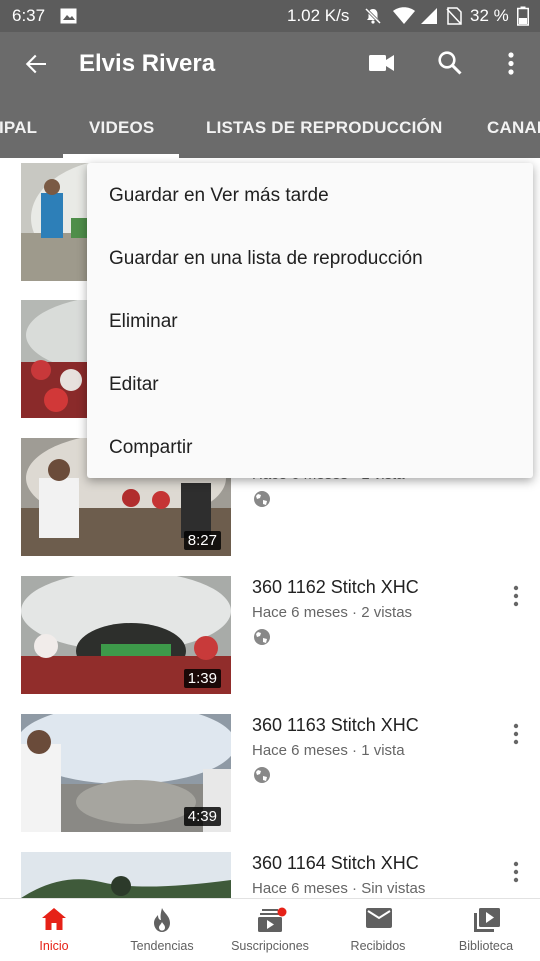 The width and height of the screenshot is (540, 961). Describe the element at coordinates (324, 128) in the screenshot. I see `tab-playlists: LISTAS DE REPRODUCCIÓN` at that location.